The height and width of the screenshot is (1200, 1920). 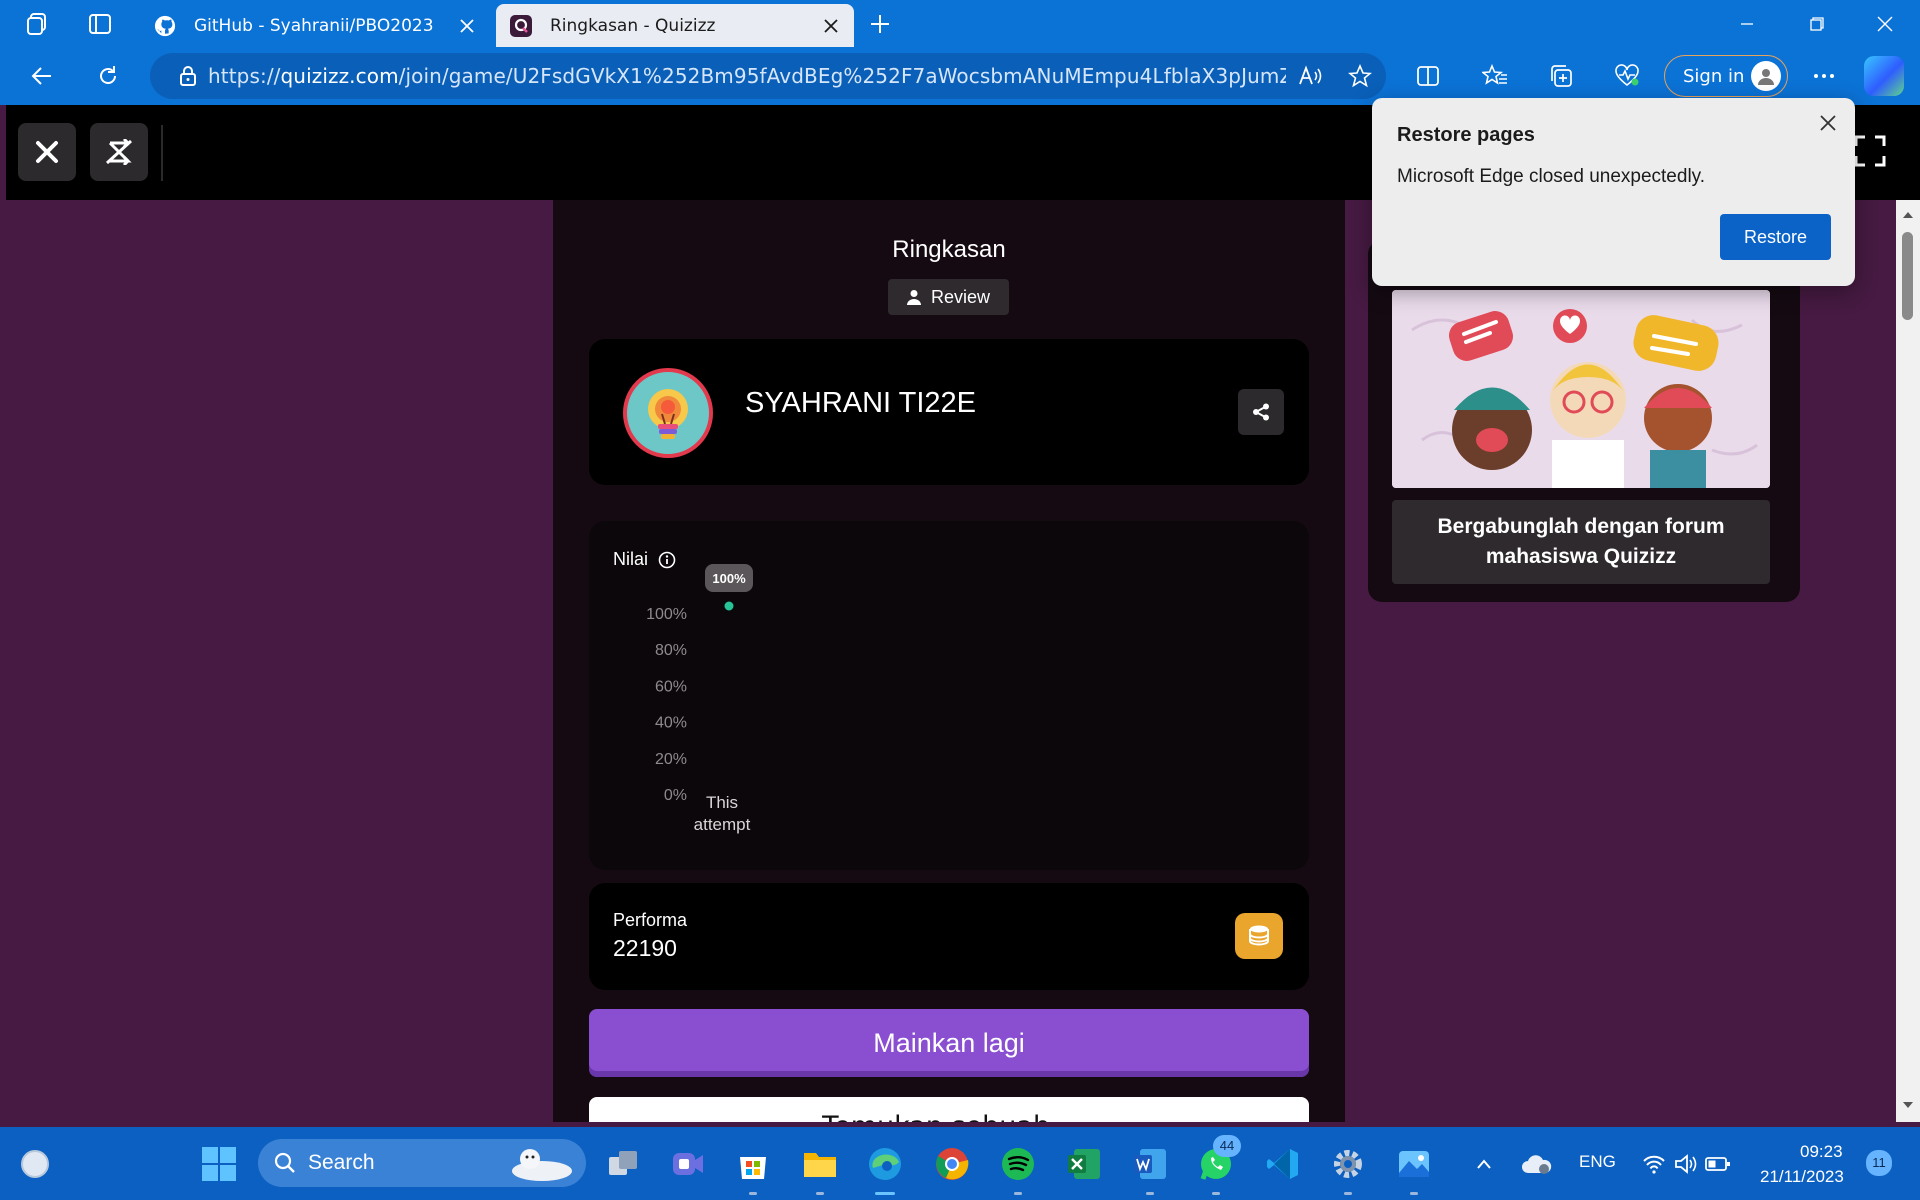 What do you see at coordinates (1766, 76) in the screenshot?
I see `profile-avatar-icon` at bounding box center [1766, 76].